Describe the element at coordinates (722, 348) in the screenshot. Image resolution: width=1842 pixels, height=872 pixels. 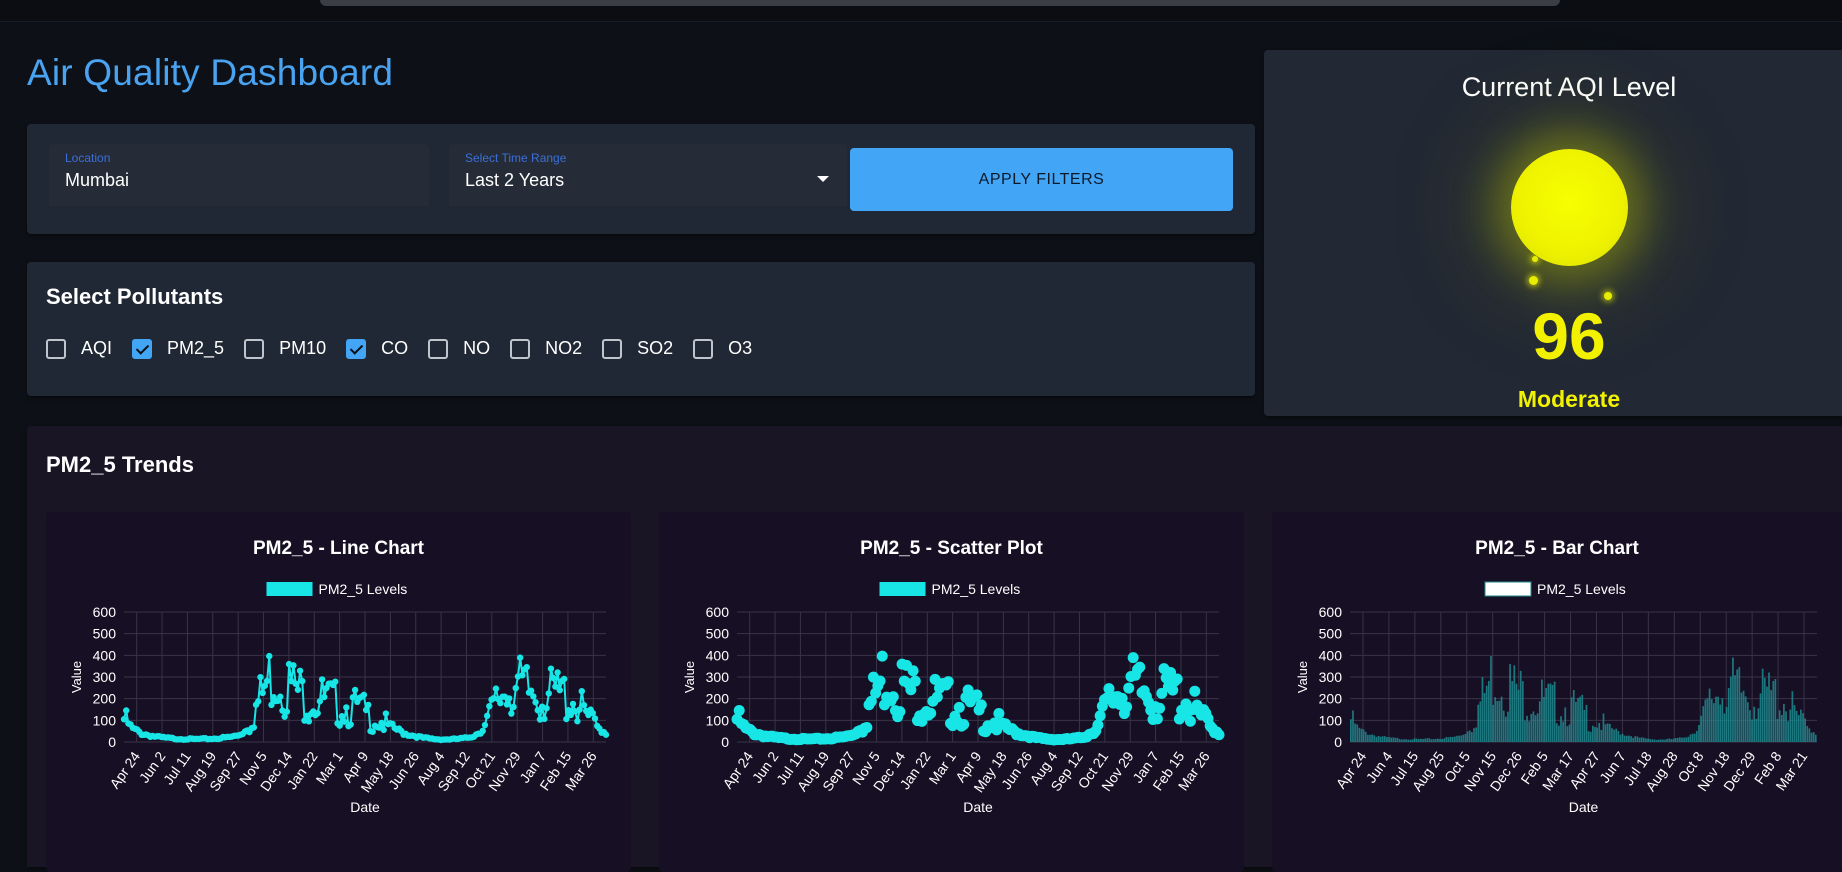
I see `pollutant-checkbox-o3: O3` at that location.